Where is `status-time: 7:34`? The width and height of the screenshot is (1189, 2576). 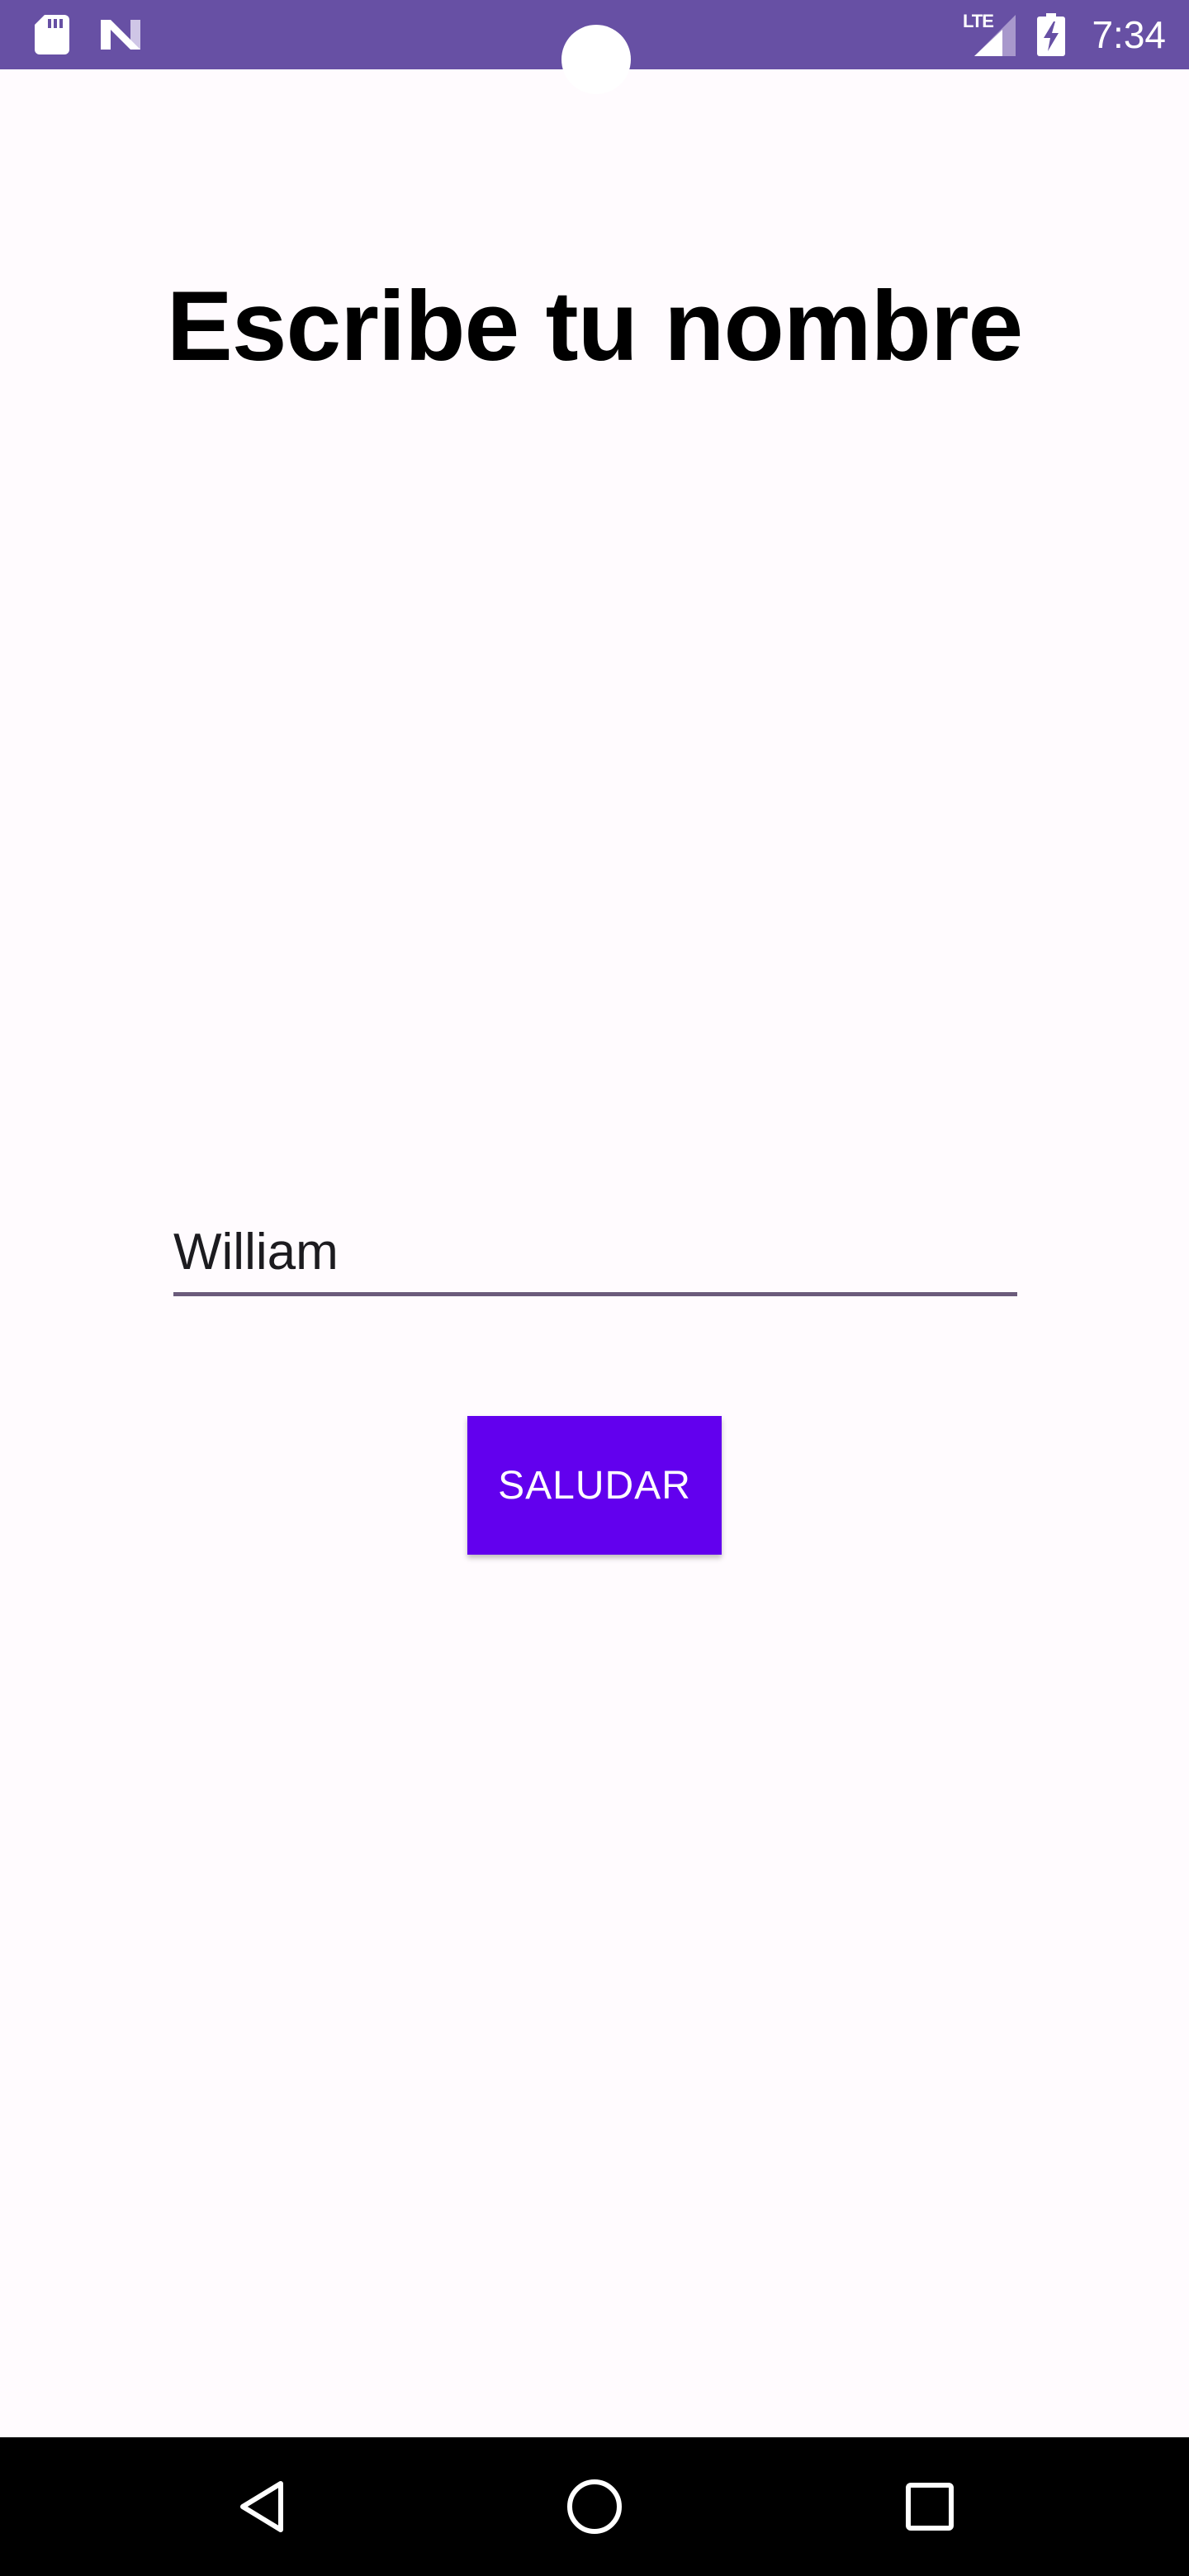
status-time: 7:34 is located at coordinates (1129, 34).